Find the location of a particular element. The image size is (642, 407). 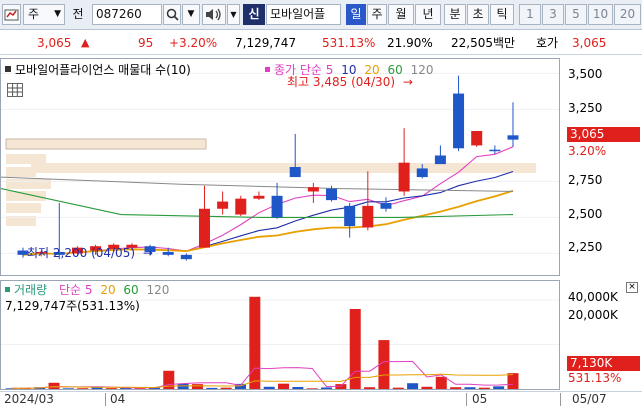

volume-current-tag: 7,130K is located at coordinates (603, 363).